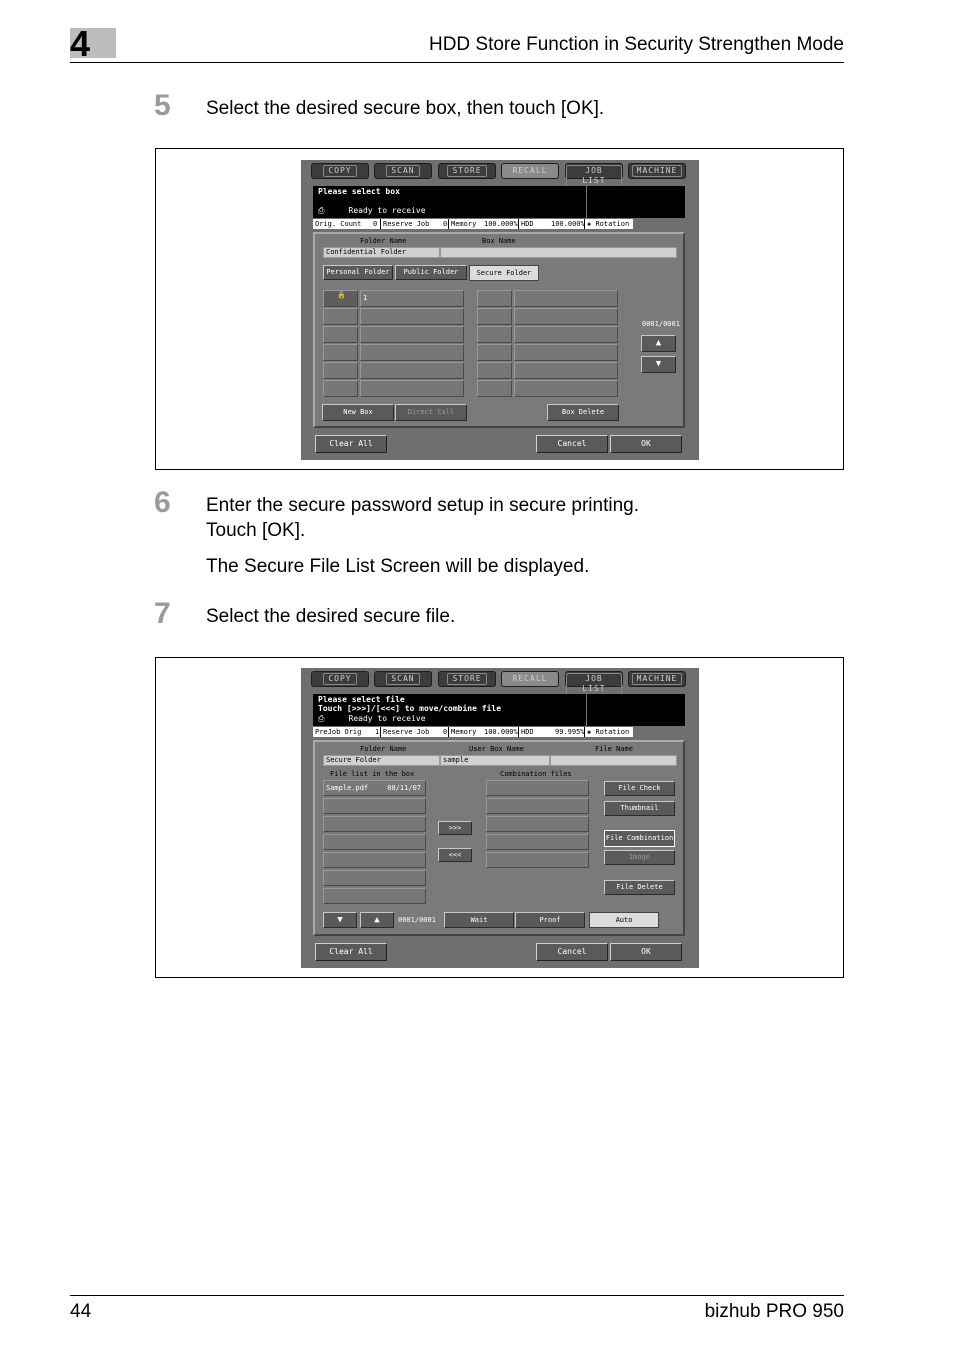 The image size is (954, 1352). Describe the element at coordinates (457, 62) in the screenshot. I see `header-rule` at that location.